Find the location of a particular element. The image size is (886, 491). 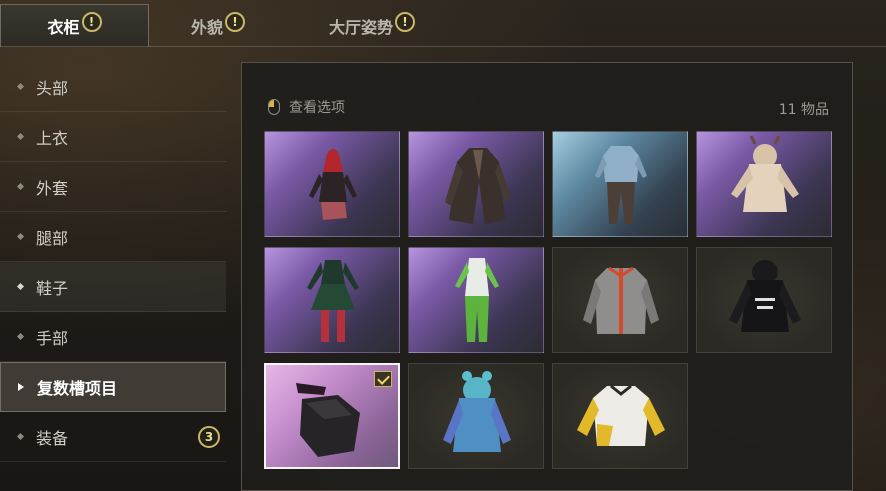

sidebar-item-hands: 手部 is located at coordinates (113, 337).